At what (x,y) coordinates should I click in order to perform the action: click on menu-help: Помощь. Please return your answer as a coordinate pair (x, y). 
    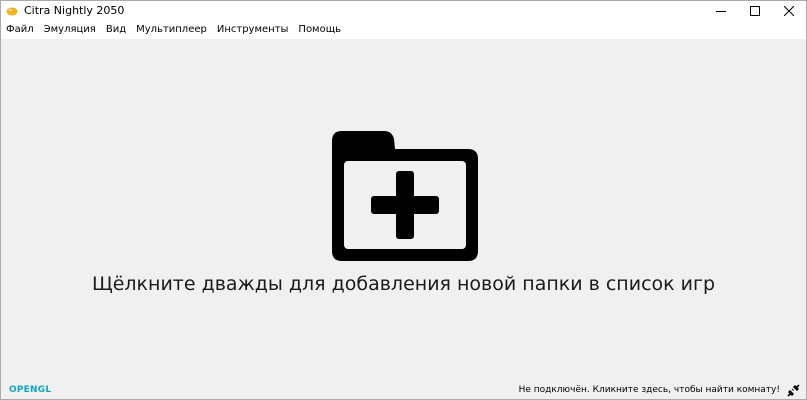
    Looking at the image, I should click on (319, 30).